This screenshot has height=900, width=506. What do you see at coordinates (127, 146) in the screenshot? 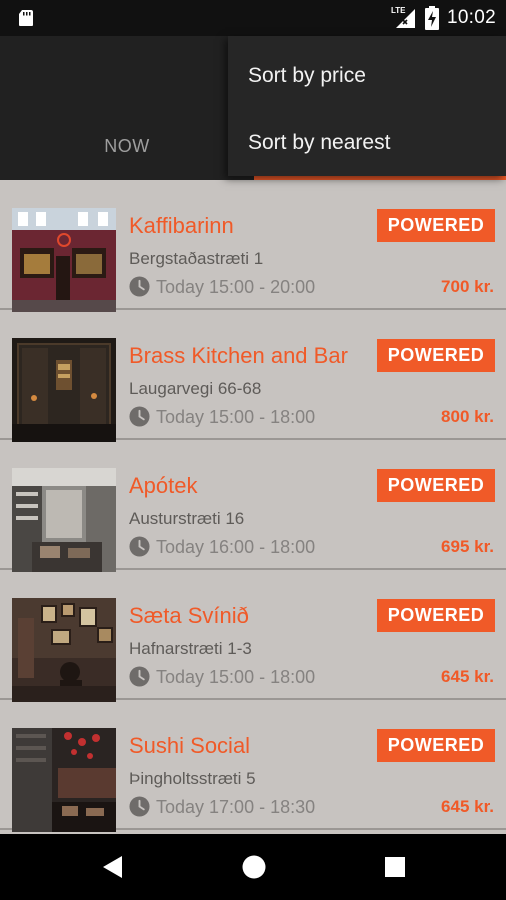
I see `tab-now: NOW` at bounding box center [127, 146].